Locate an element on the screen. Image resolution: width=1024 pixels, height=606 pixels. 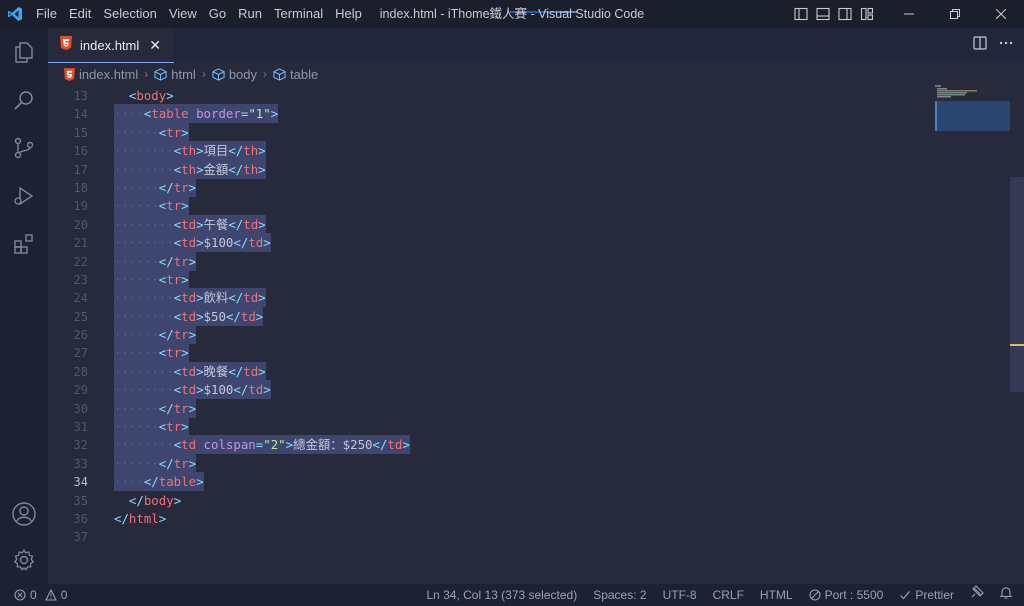
menu-item-file: File is located at coordinates (46, 14).